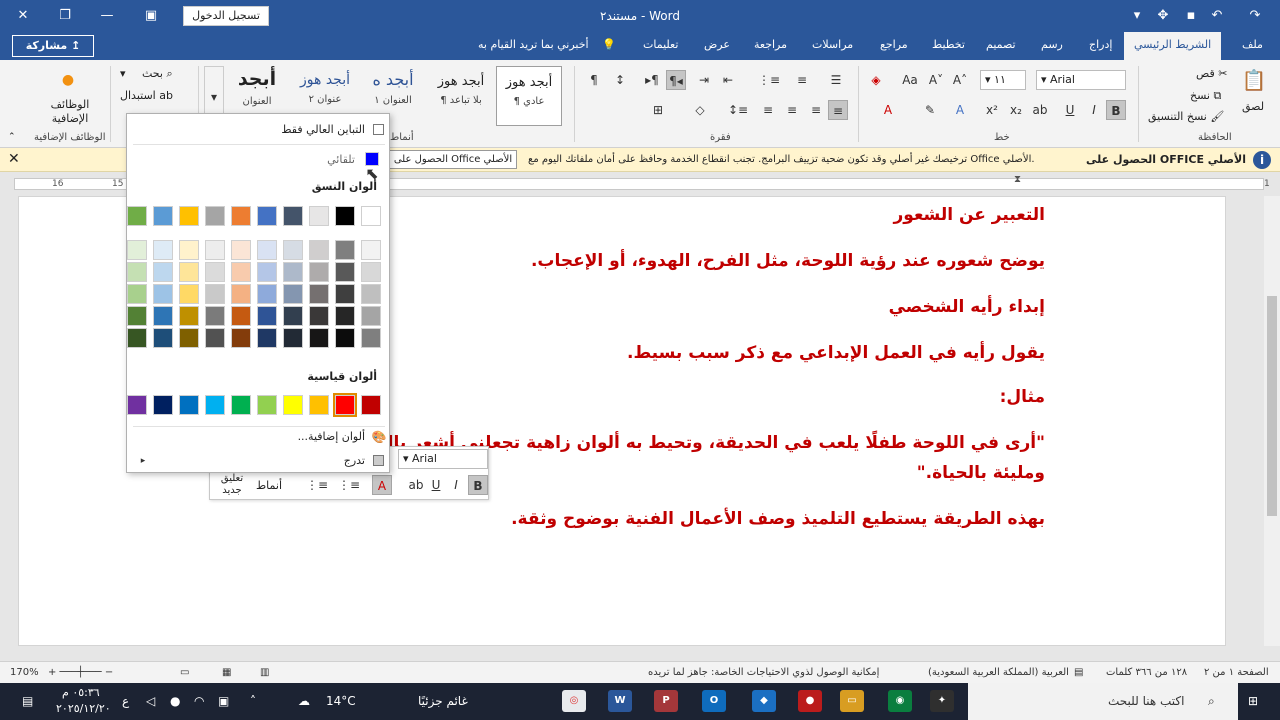  What do you see at coordinates (232, 485) in the screenshot?
I see `mini-new-comment-button: تعليق جديد` at bounding box center [232, 485].